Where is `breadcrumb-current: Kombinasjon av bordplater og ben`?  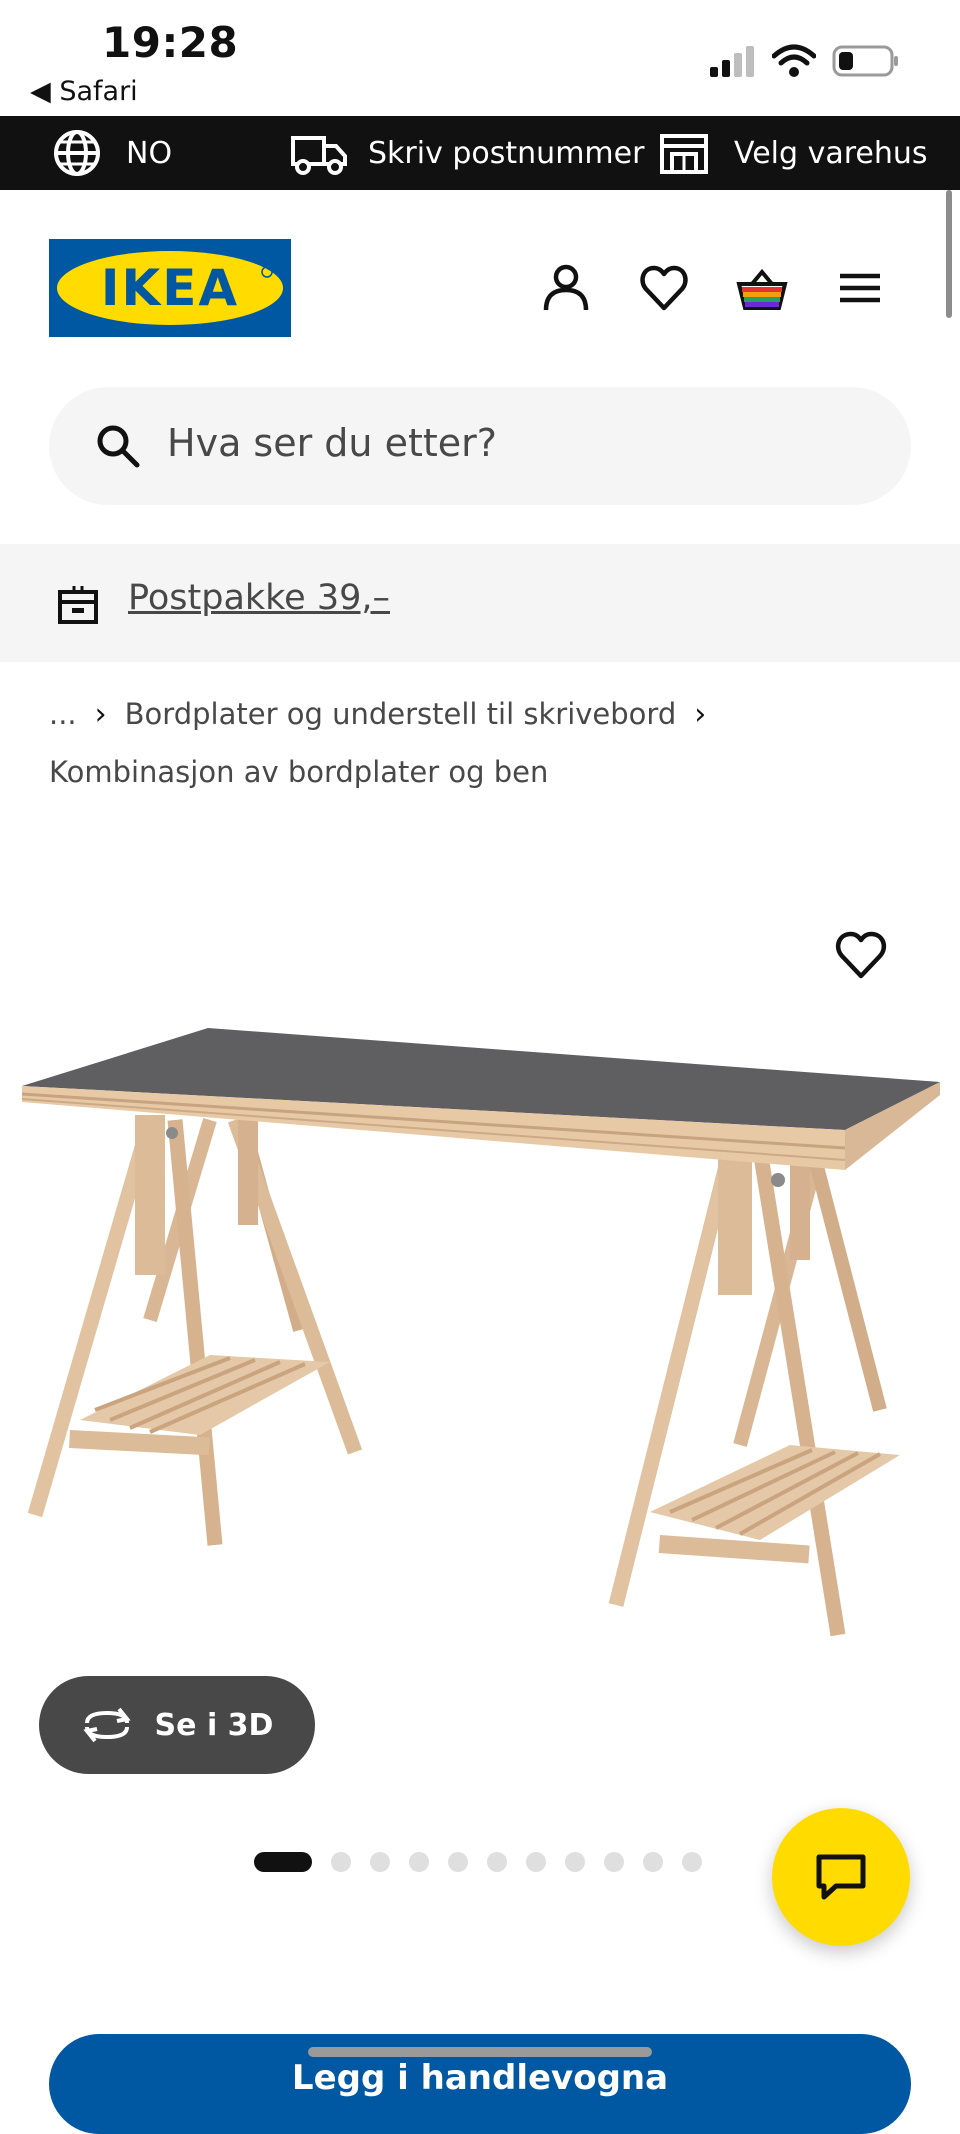
breadcrumb-current: Kombinasjon av bordplater og ben is located at coordinates (298, 772).